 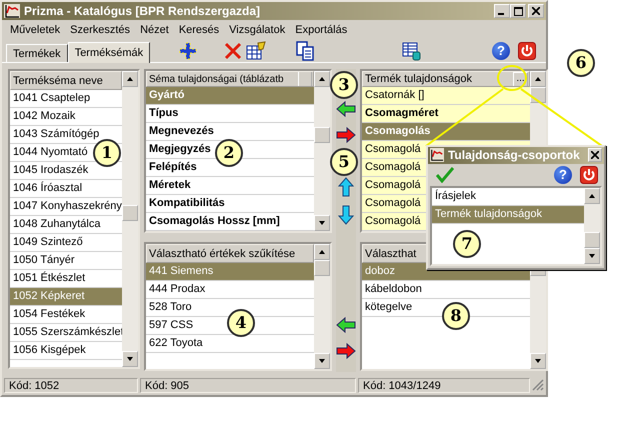 I want to click on header-label: Választható értékek szűkítése, so click(x=222, y=254).